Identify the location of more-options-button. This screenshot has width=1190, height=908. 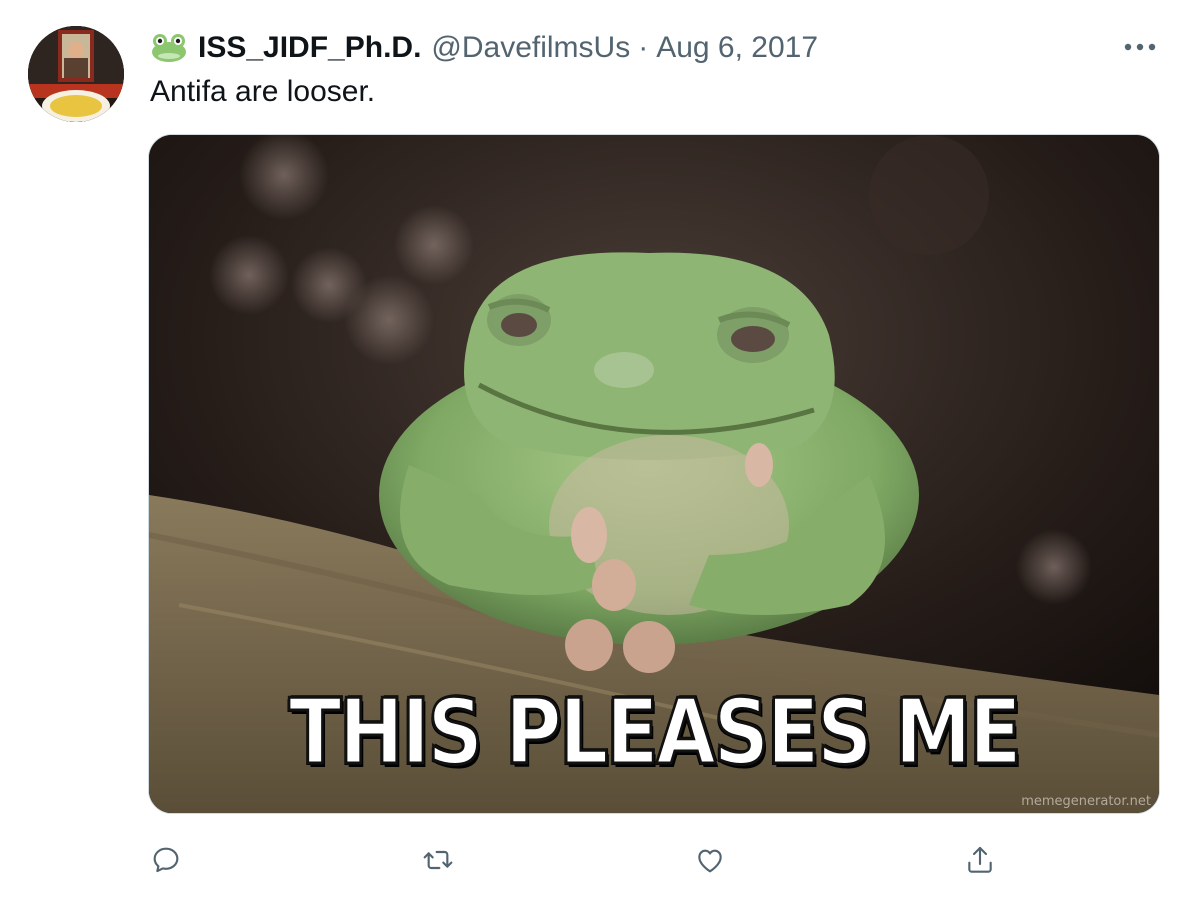
(1140, 47).